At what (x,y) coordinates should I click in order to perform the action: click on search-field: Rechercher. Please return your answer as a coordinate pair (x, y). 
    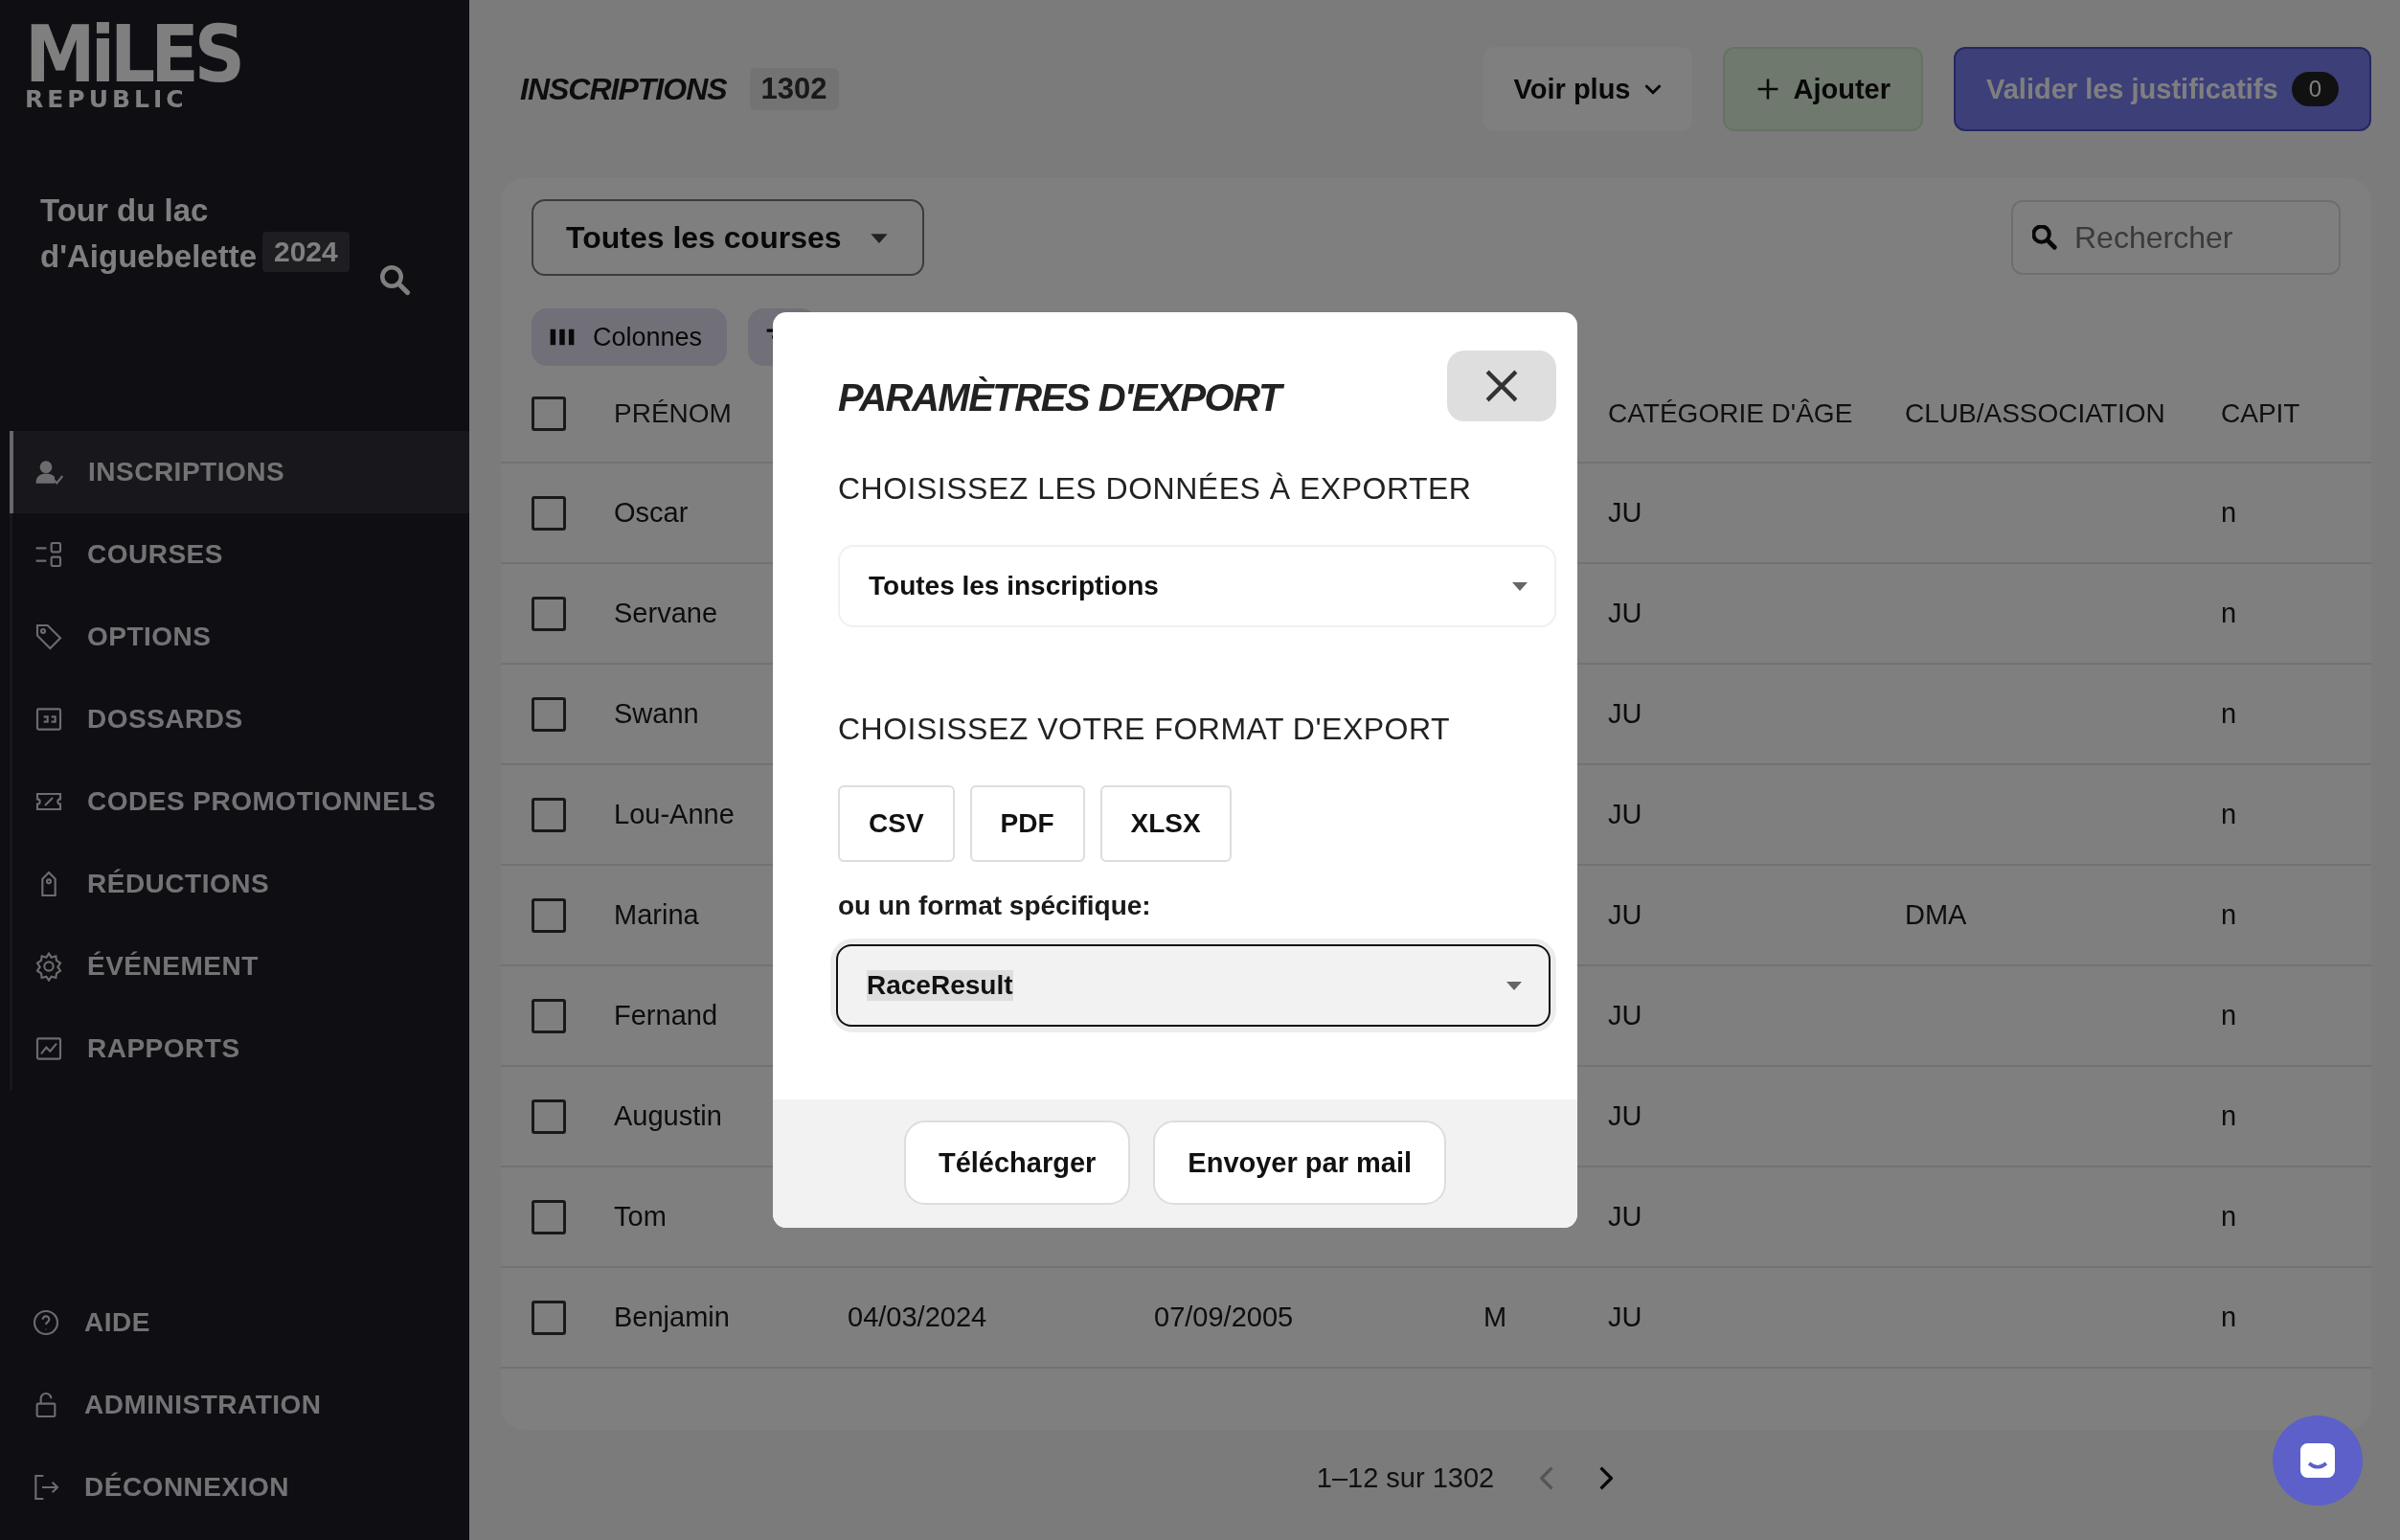
    Looking at the image, I should click on (2176, 237).